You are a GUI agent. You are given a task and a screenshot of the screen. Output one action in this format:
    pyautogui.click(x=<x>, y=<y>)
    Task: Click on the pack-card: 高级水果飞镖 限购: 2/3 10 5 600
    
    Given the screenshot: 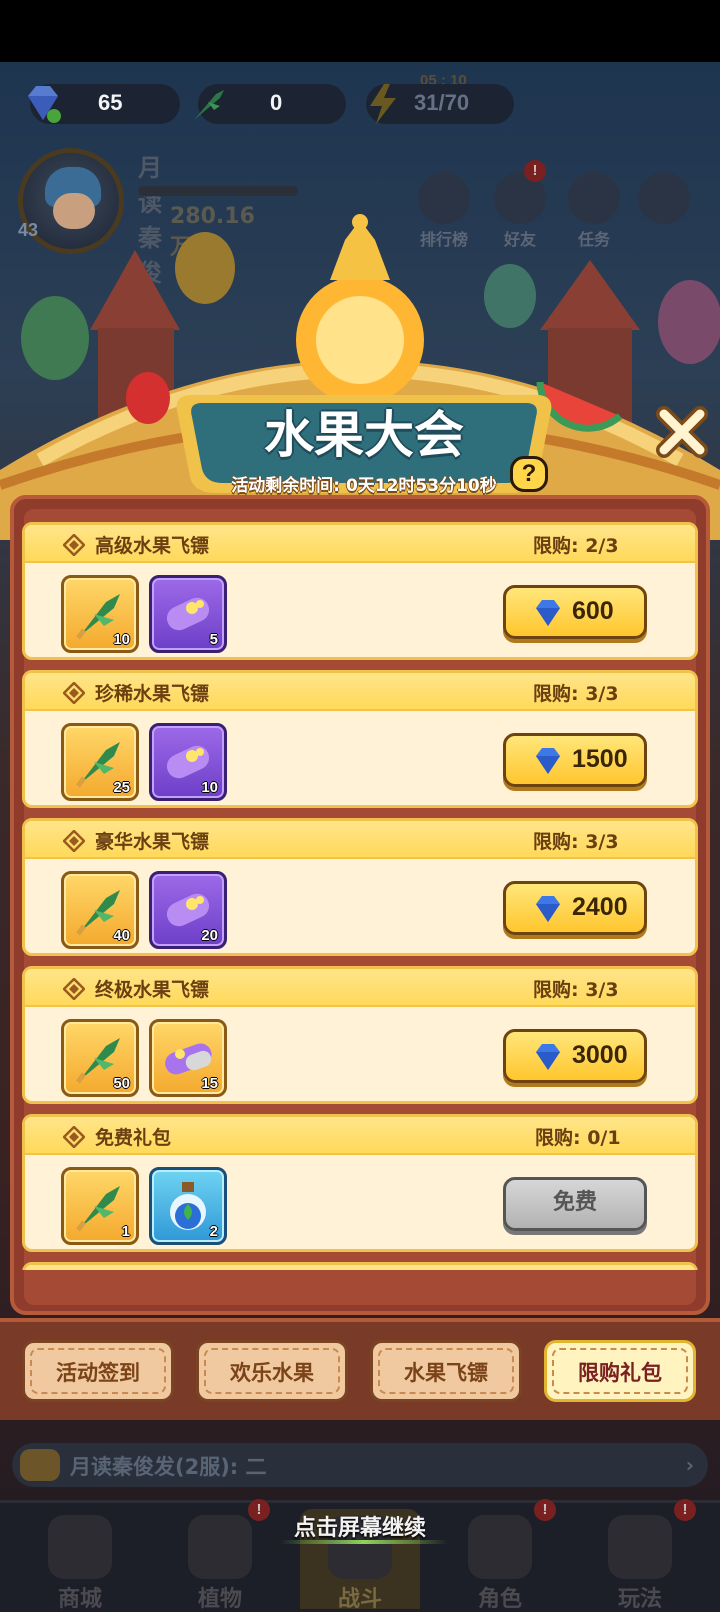 What is the action you would take?
    pyautogui.click(x=360, y=591)
    